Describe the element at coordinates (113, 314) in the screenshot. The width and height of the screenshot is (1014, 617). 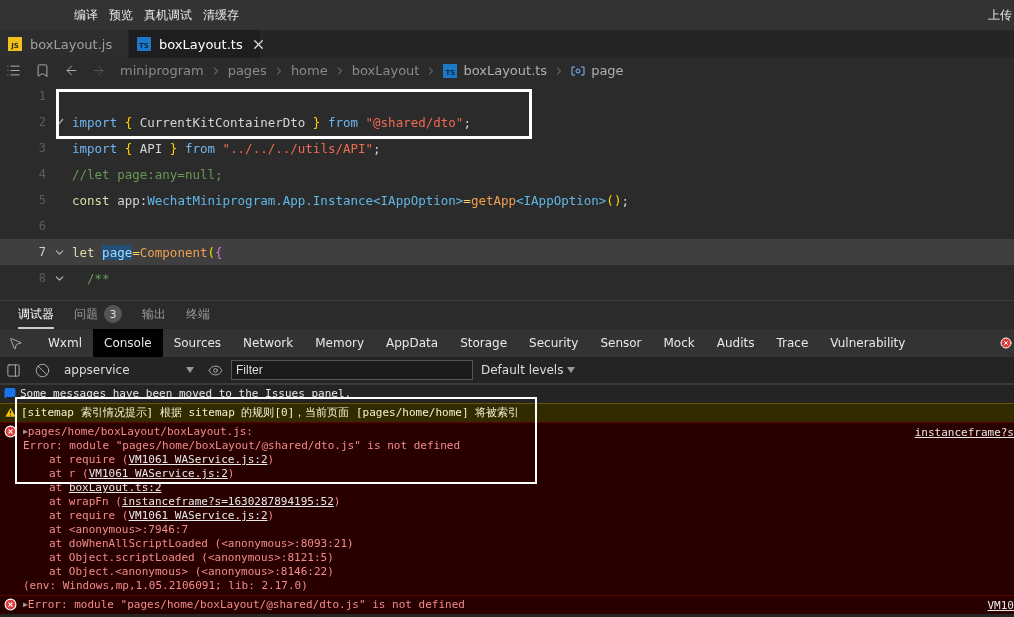
I see `count-badge: 3` at that location.